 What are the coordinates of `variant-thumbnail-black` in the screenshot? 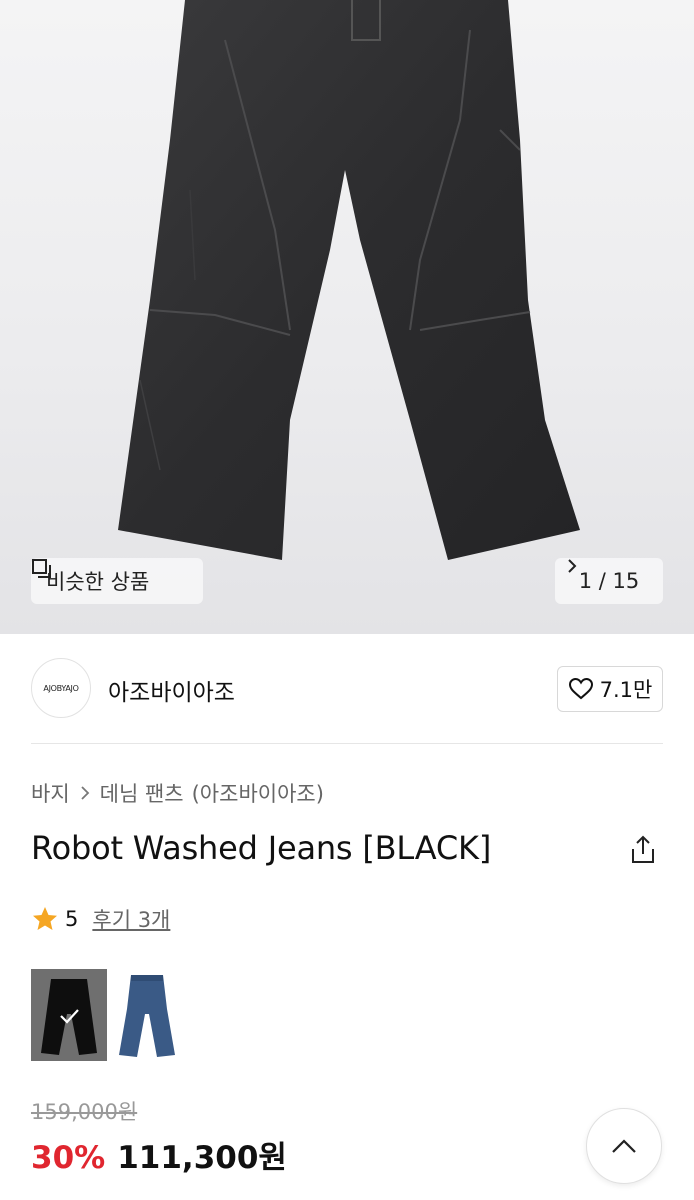 It's located at (69, 1015).